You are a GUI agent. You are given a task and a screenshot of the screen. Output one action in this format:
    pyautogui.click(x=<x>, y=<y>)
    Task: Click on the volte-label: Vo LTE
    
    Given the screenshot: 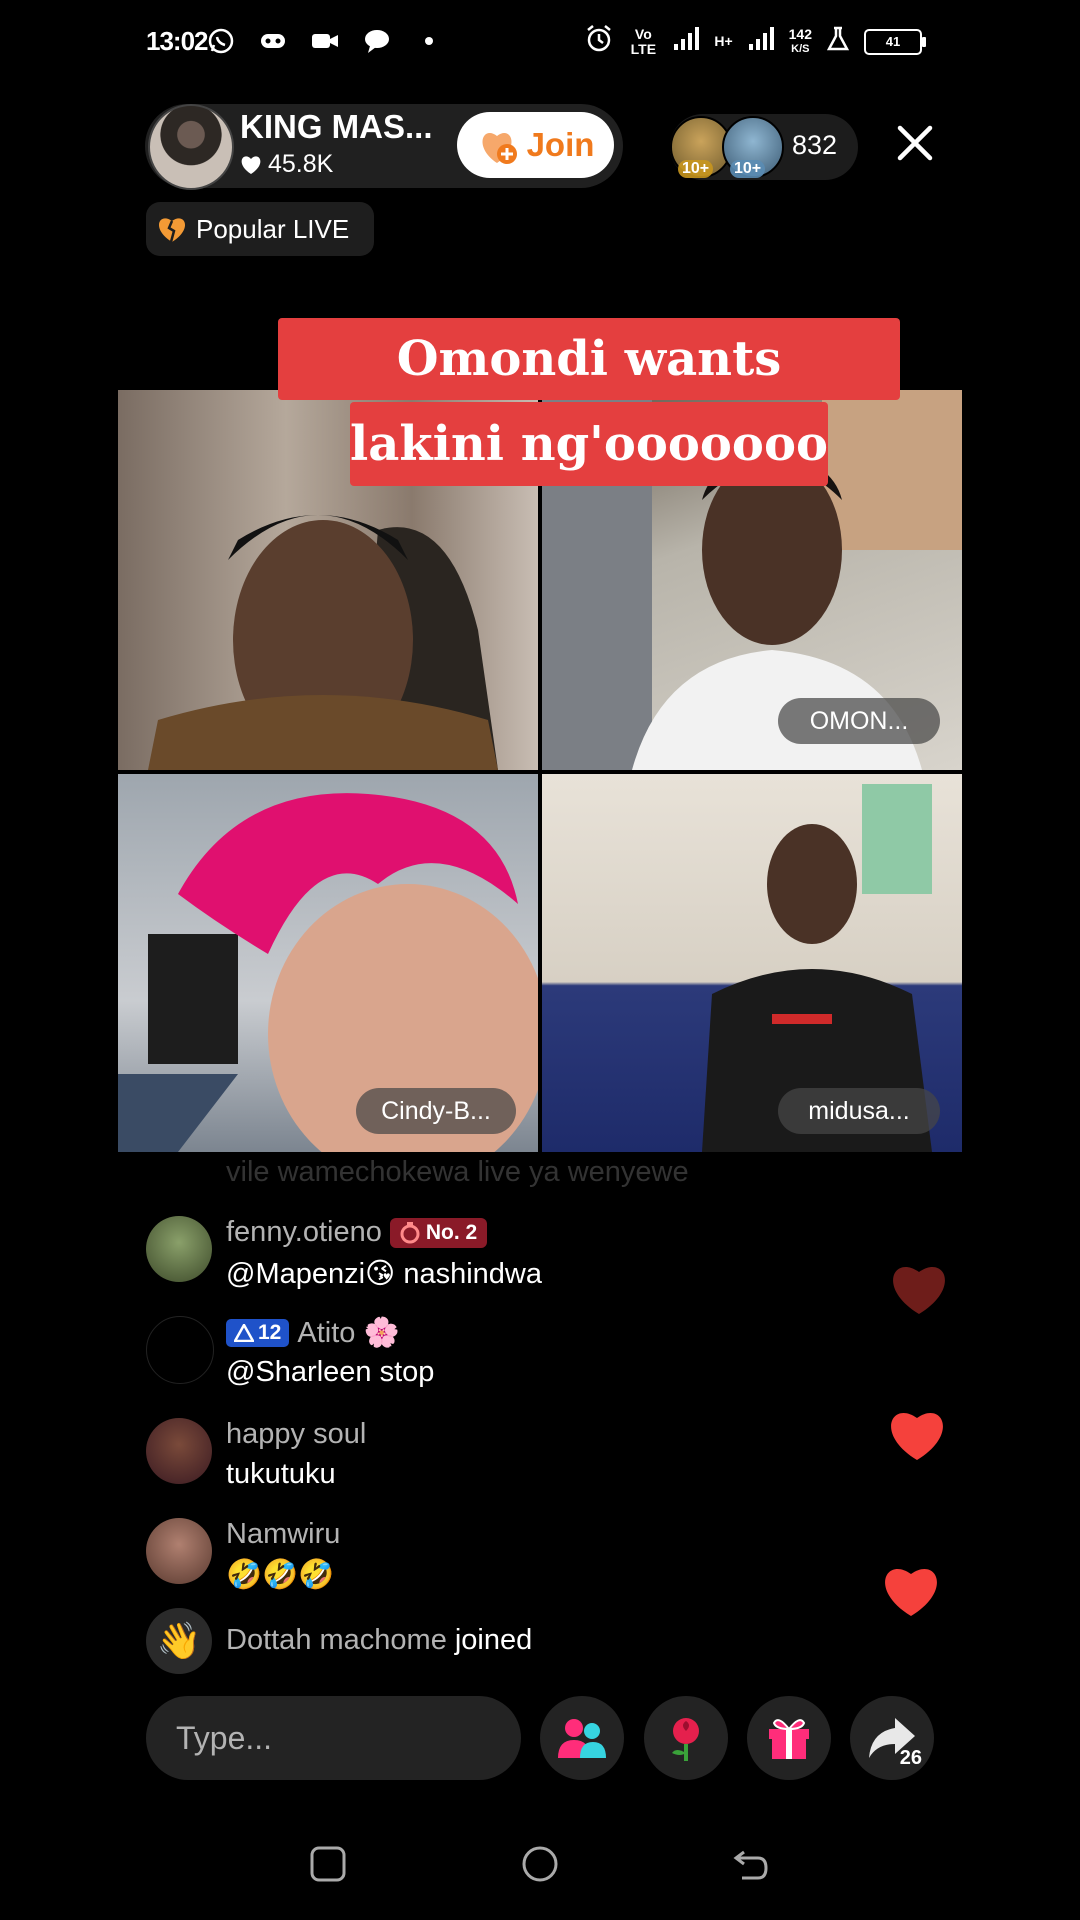 What is the action you would take?
    pyautogui.click(x=643, y=41)
    